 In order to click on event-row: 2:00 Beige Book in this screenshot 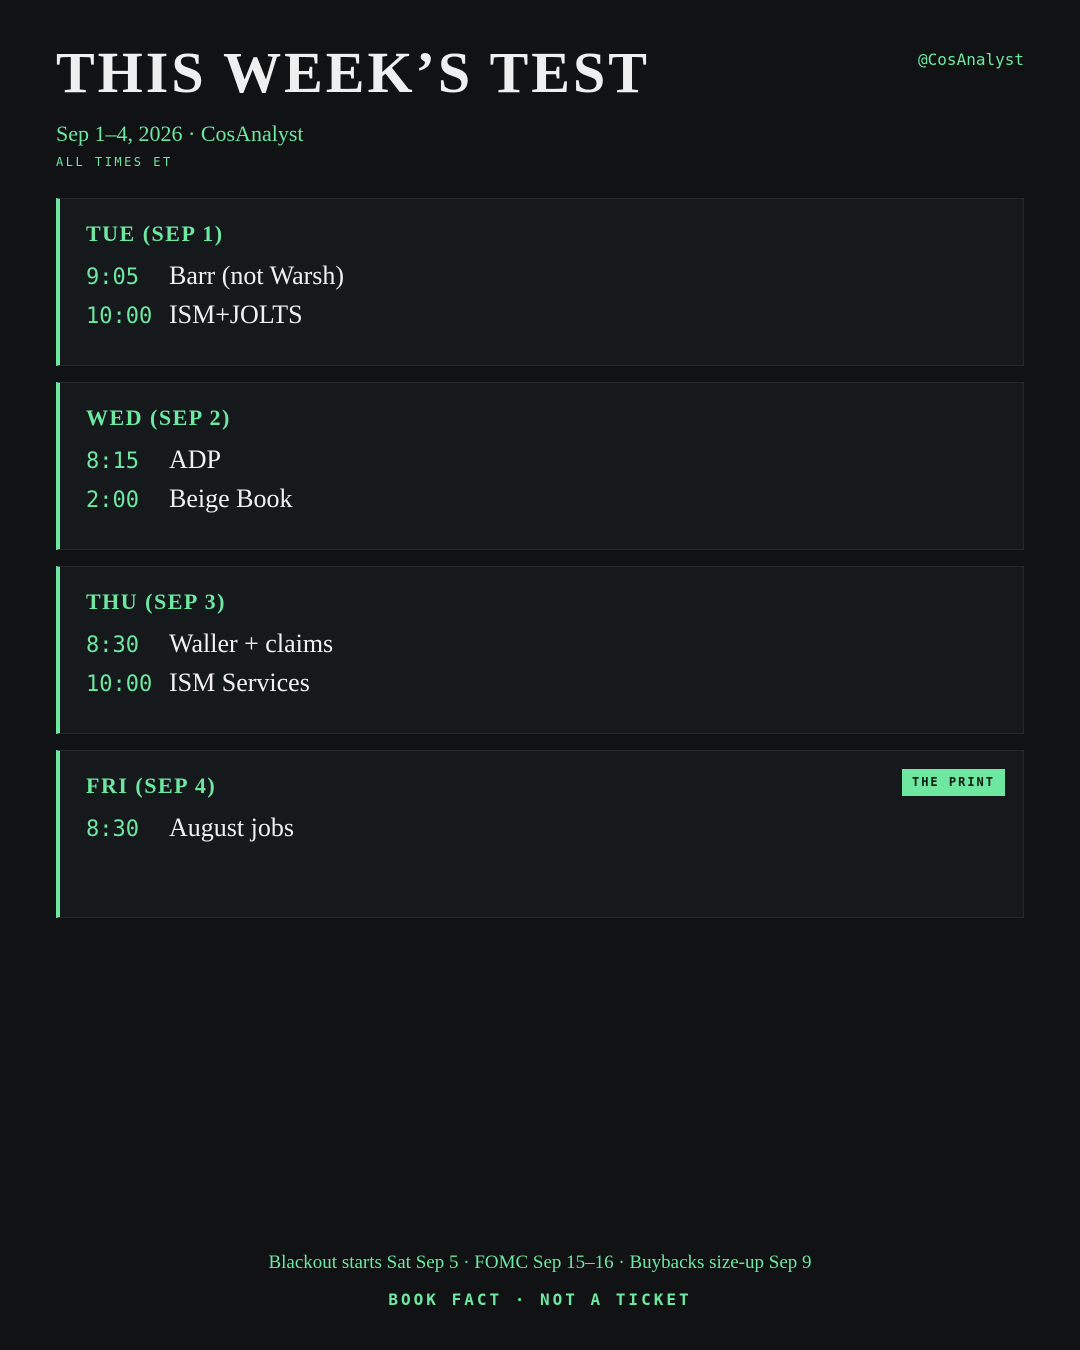, I will do `click(536, 503)`.